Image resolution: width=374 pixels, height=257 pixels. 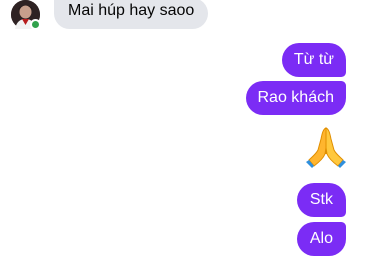 What do you see at coordinates (35, 24) in the screenshot?
I see `online-status-dot` at bounding box center [35, 24].